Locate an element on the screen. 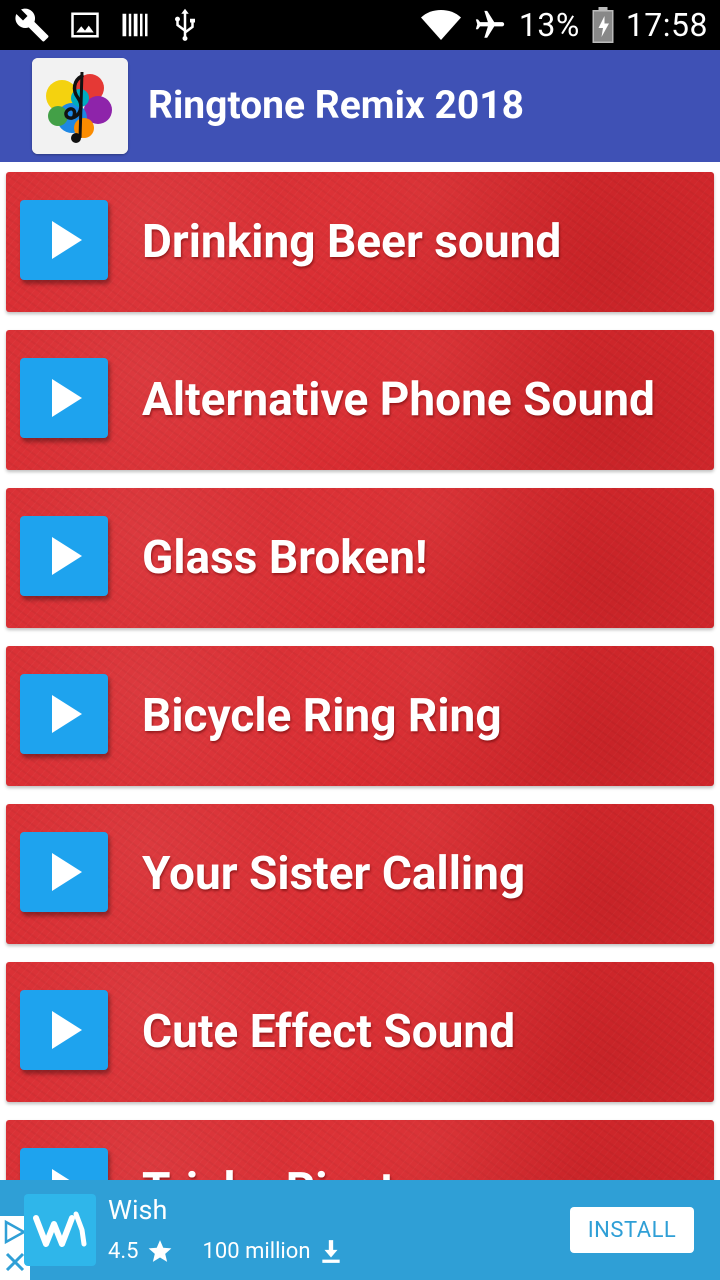  list-item: Cute Effect Sound is located at coordinates (360, 1032).